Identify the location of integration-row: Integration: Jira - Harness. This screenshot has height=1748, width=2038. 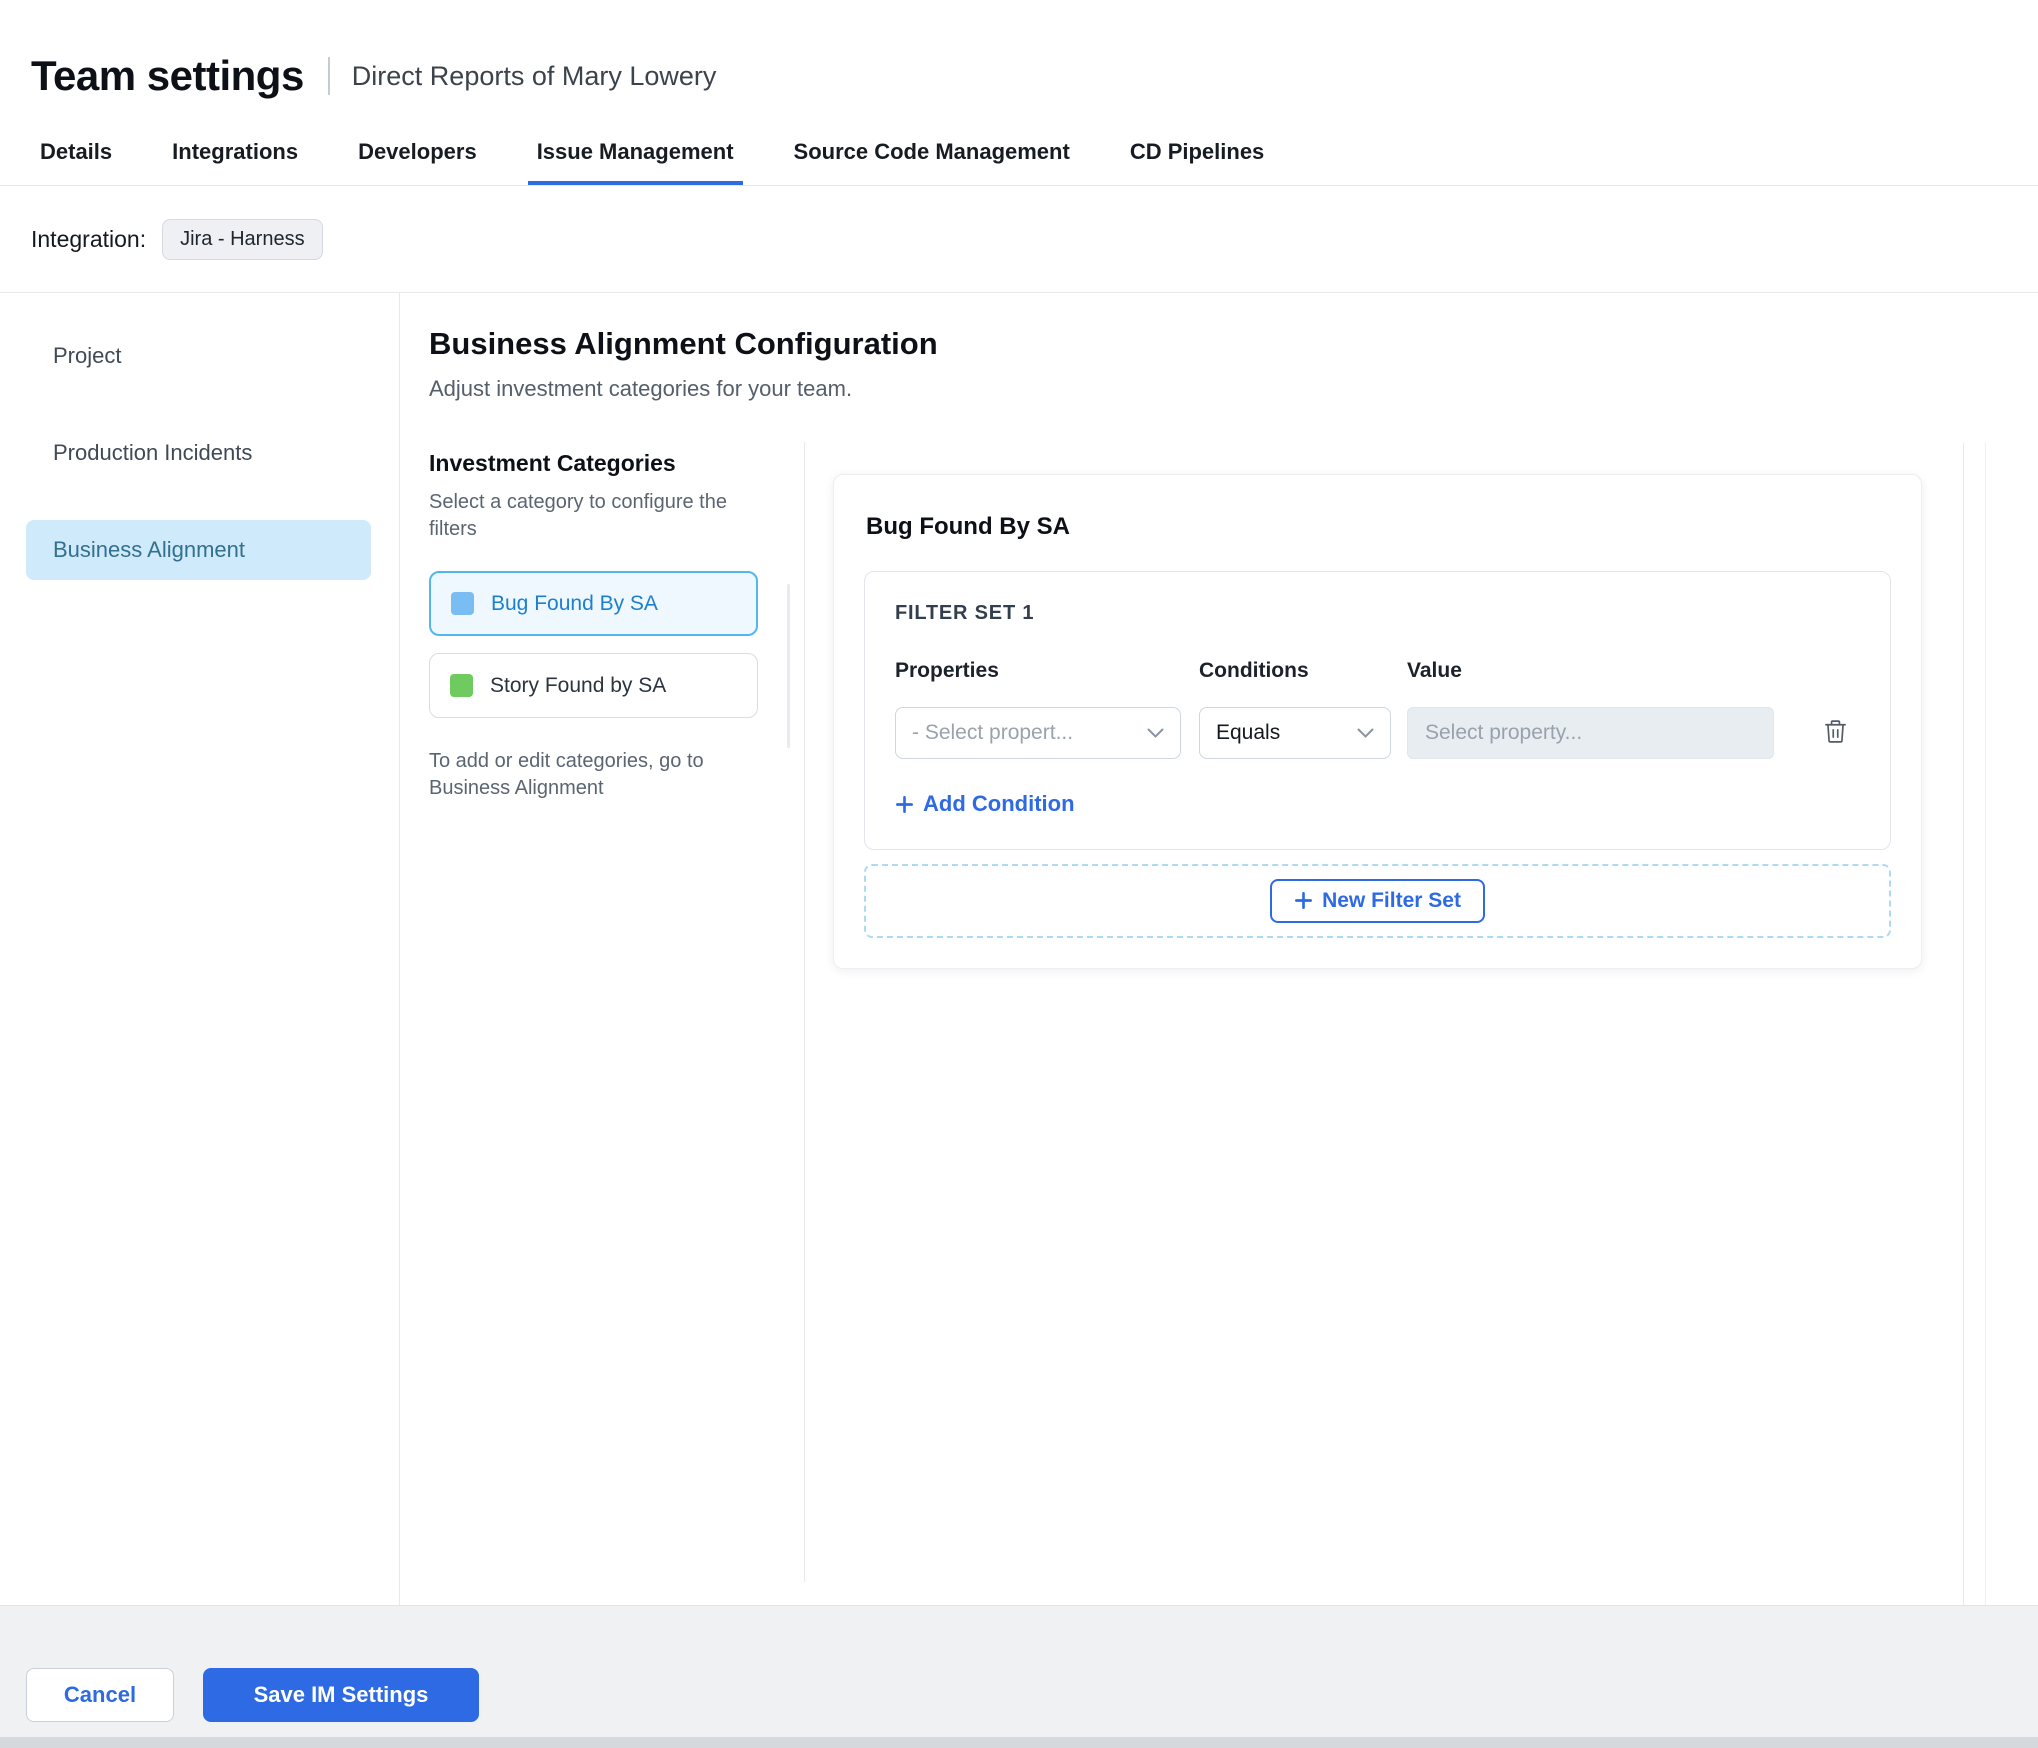
(1019, 239).